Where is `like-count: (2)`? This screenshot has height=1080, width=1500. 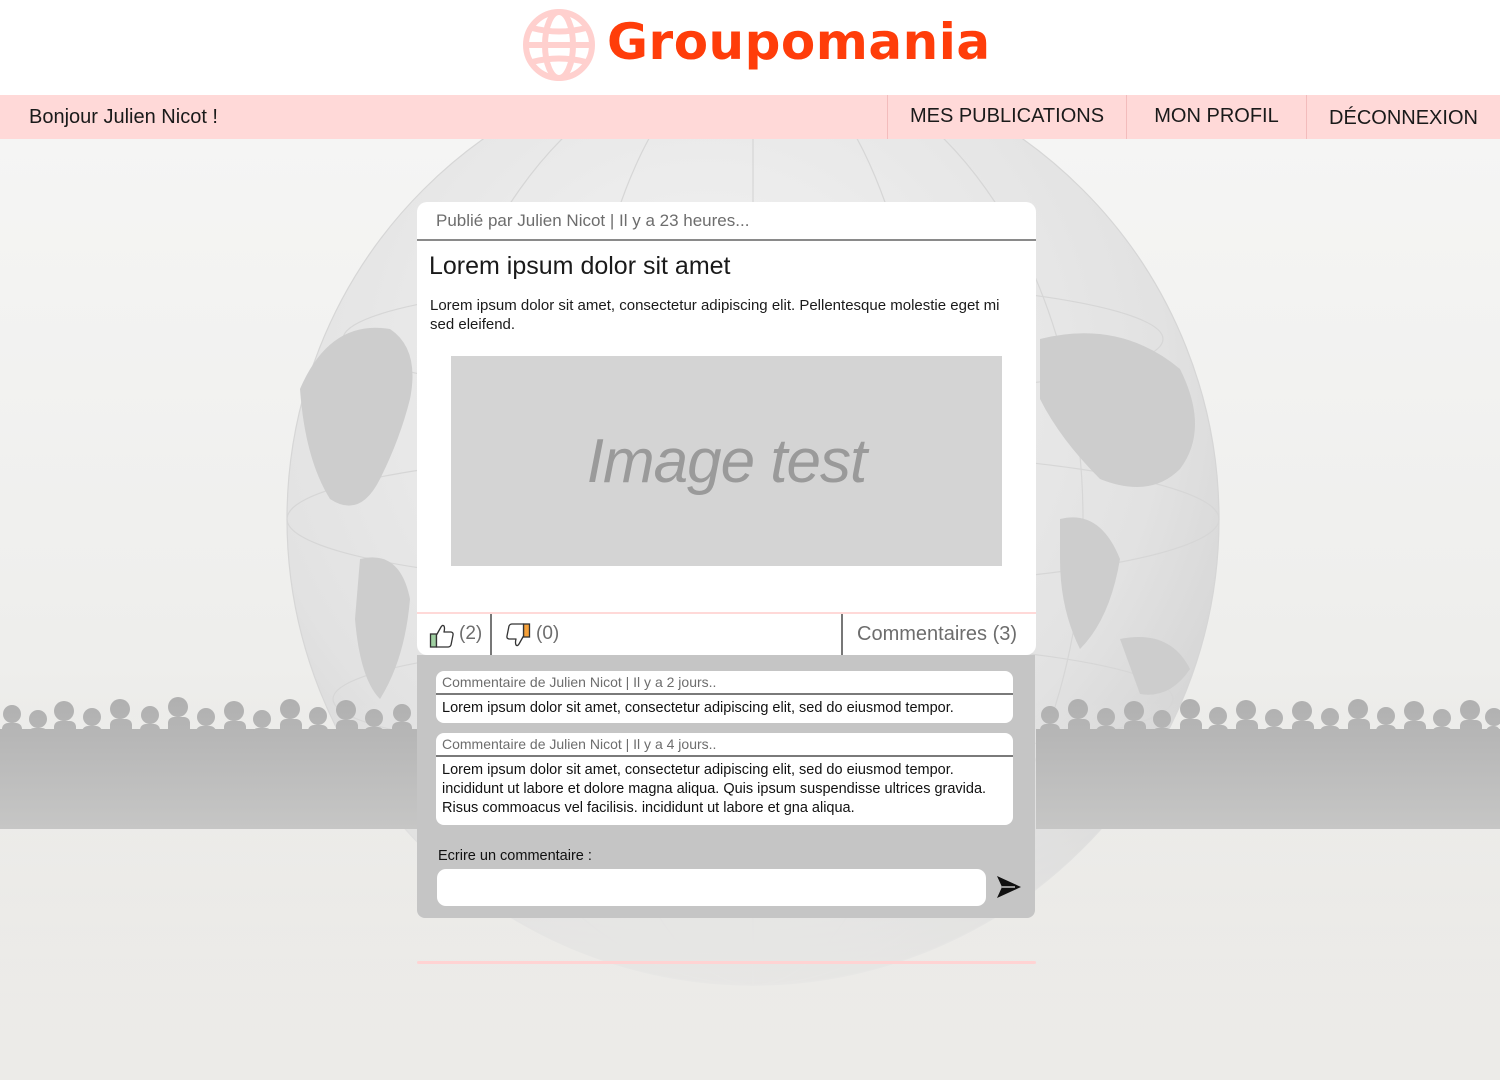 like-count: (2) is located at coordinates (471, 633).